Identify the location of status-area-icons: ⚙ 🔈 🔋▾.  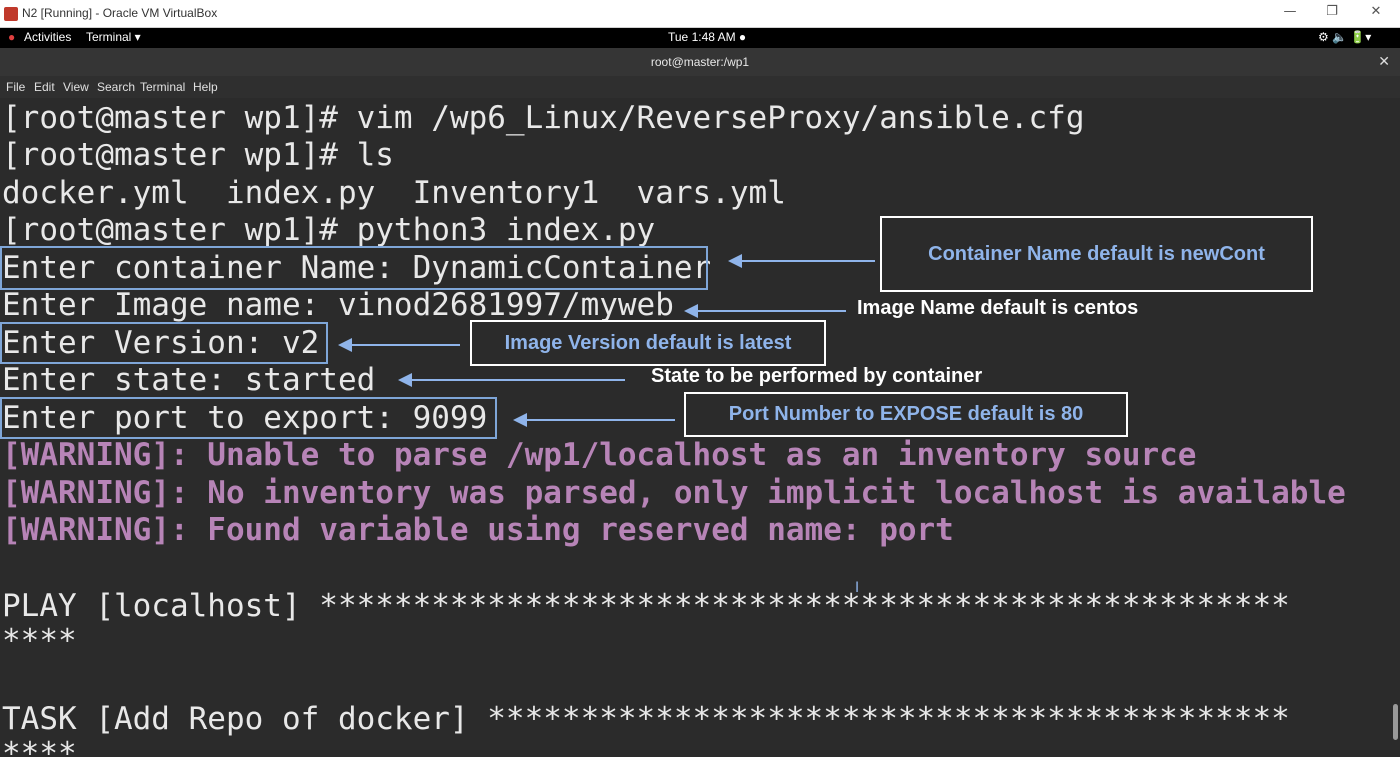
(1344, 37).